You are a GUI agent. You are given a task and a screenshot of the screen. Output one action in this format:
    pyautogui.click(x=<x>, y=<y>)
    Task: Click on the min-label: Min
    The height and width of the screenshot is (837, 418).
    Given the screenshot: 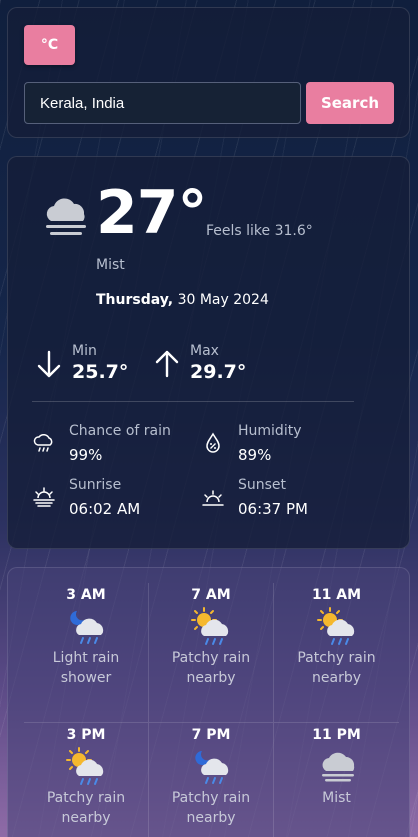 What is the action you would take?
    pyautogui.click(x=84, y=351)
    